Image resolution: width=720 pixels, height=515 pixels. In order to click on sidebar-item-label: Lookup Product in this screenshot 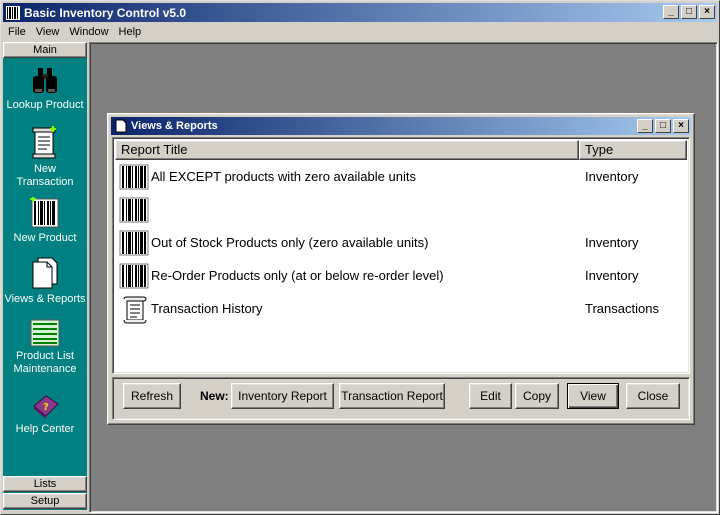, I will do `click(45, 105)`.